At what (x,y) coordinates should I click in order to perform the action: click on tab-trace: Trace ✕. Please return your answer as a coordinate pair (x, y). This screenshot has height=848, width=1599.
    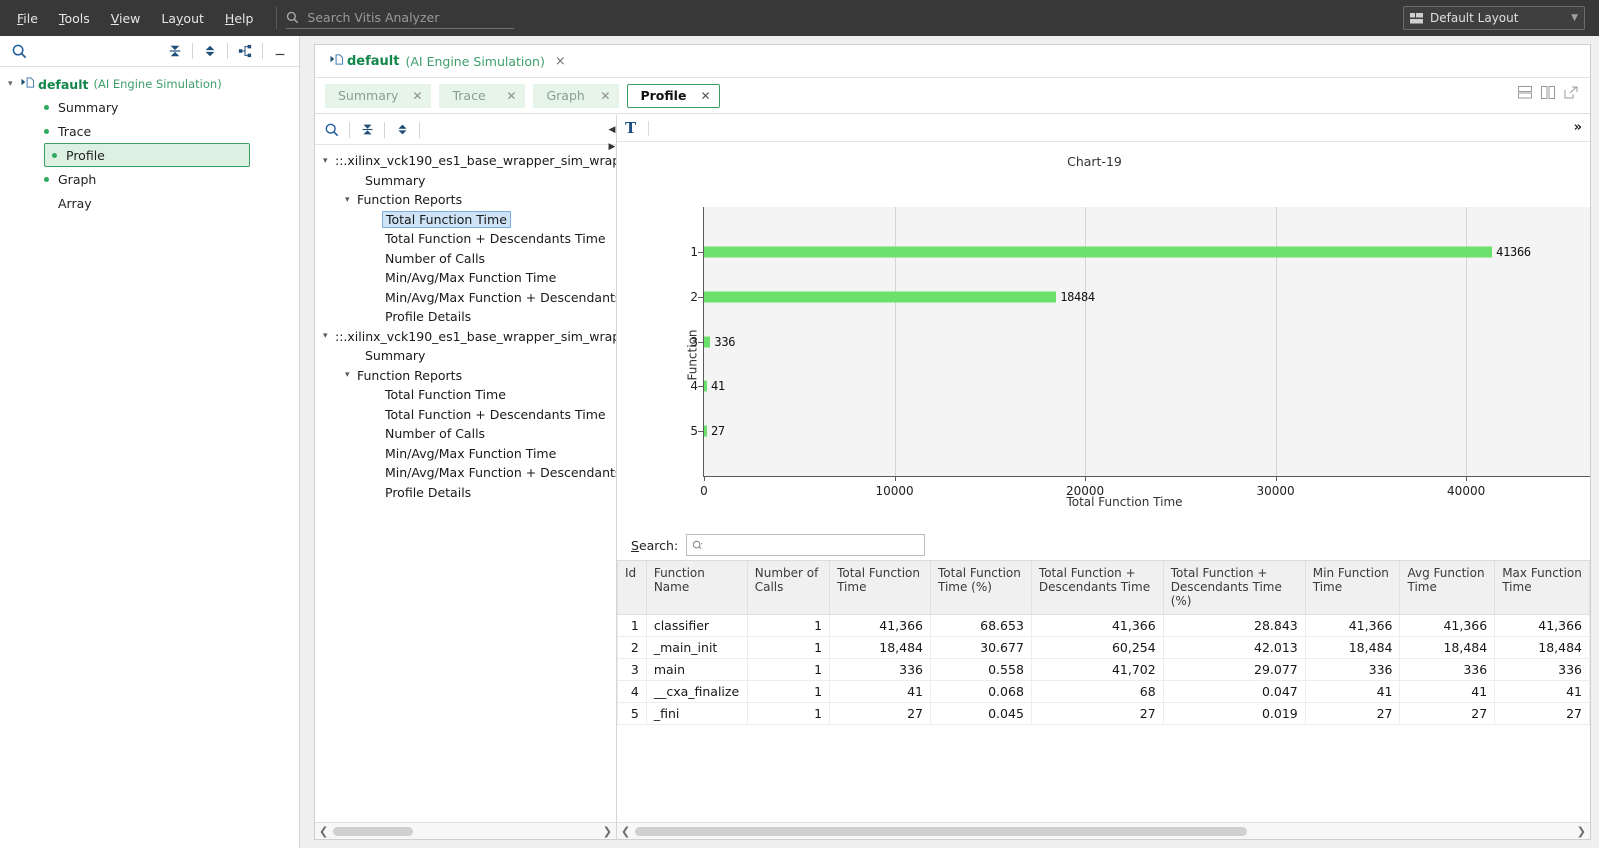
    Looking at the image, I should click on (482, 95).